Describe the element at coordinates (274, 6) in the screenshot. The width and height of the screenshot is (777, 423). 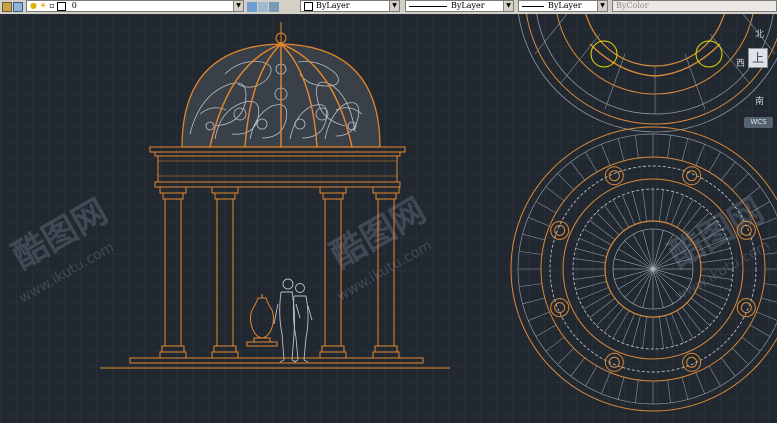
I see `layer-isolate-icon` at that location.